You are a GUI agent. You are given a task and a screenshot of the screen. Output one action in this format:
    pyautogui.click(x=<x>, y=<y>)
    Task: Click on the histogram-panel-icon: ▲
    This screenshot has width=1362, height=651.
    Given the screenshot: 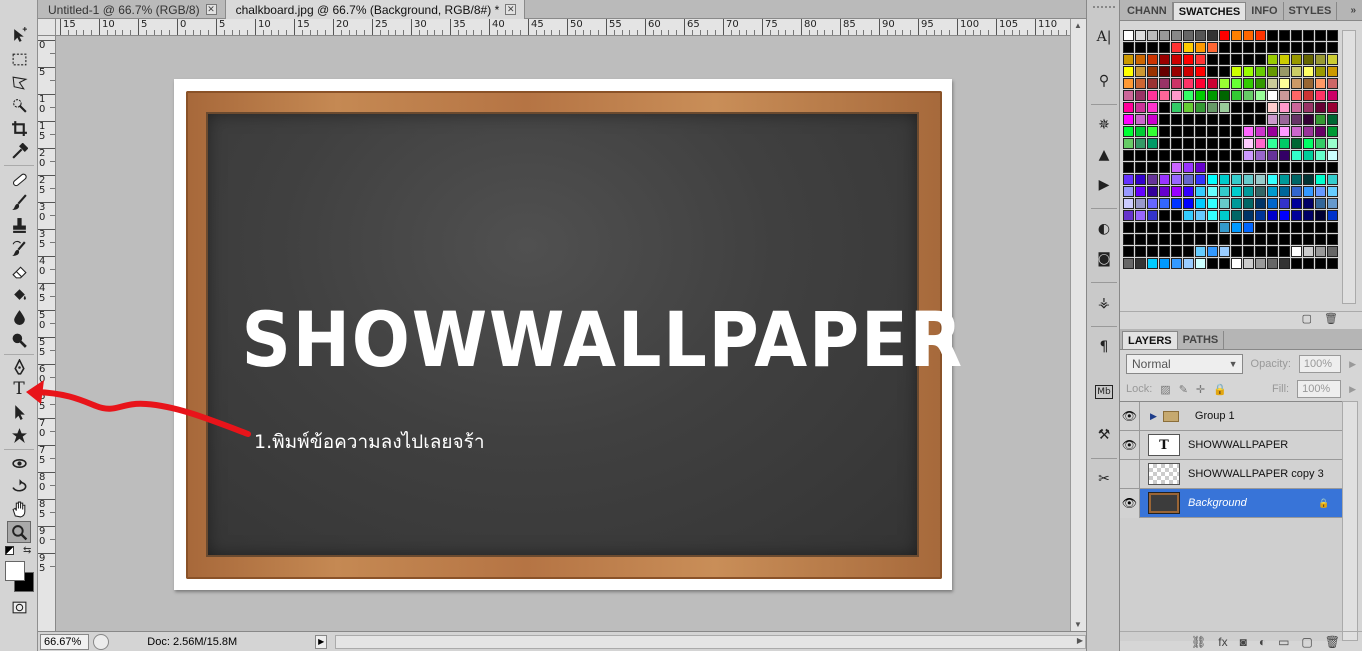 What is the action you would take?
    pyautogui.click(x=1104, y=155)
    